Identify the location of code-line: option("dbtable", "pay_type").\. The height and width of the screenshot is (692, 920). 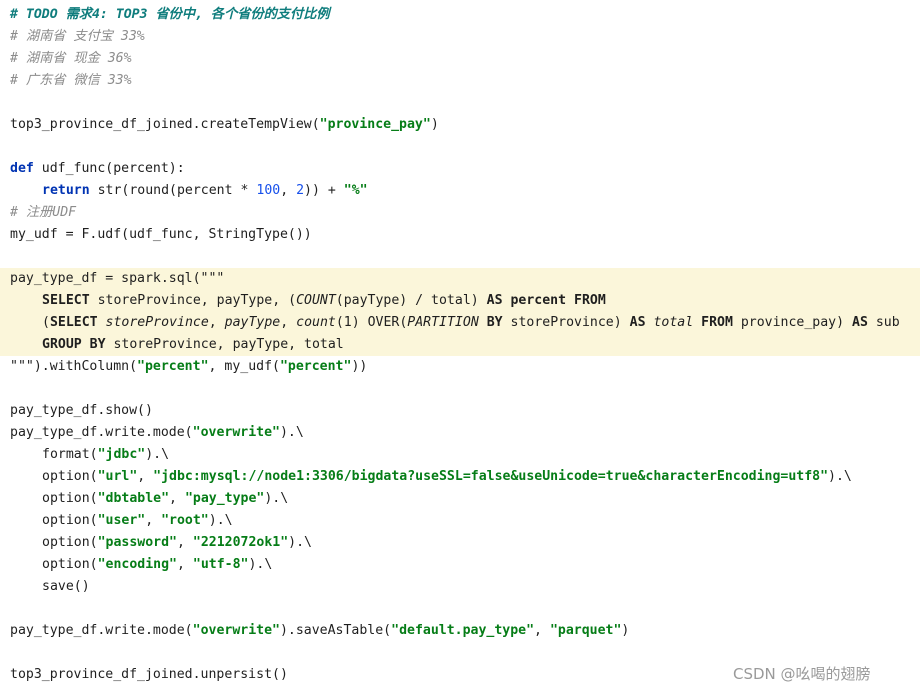
(149, 499).